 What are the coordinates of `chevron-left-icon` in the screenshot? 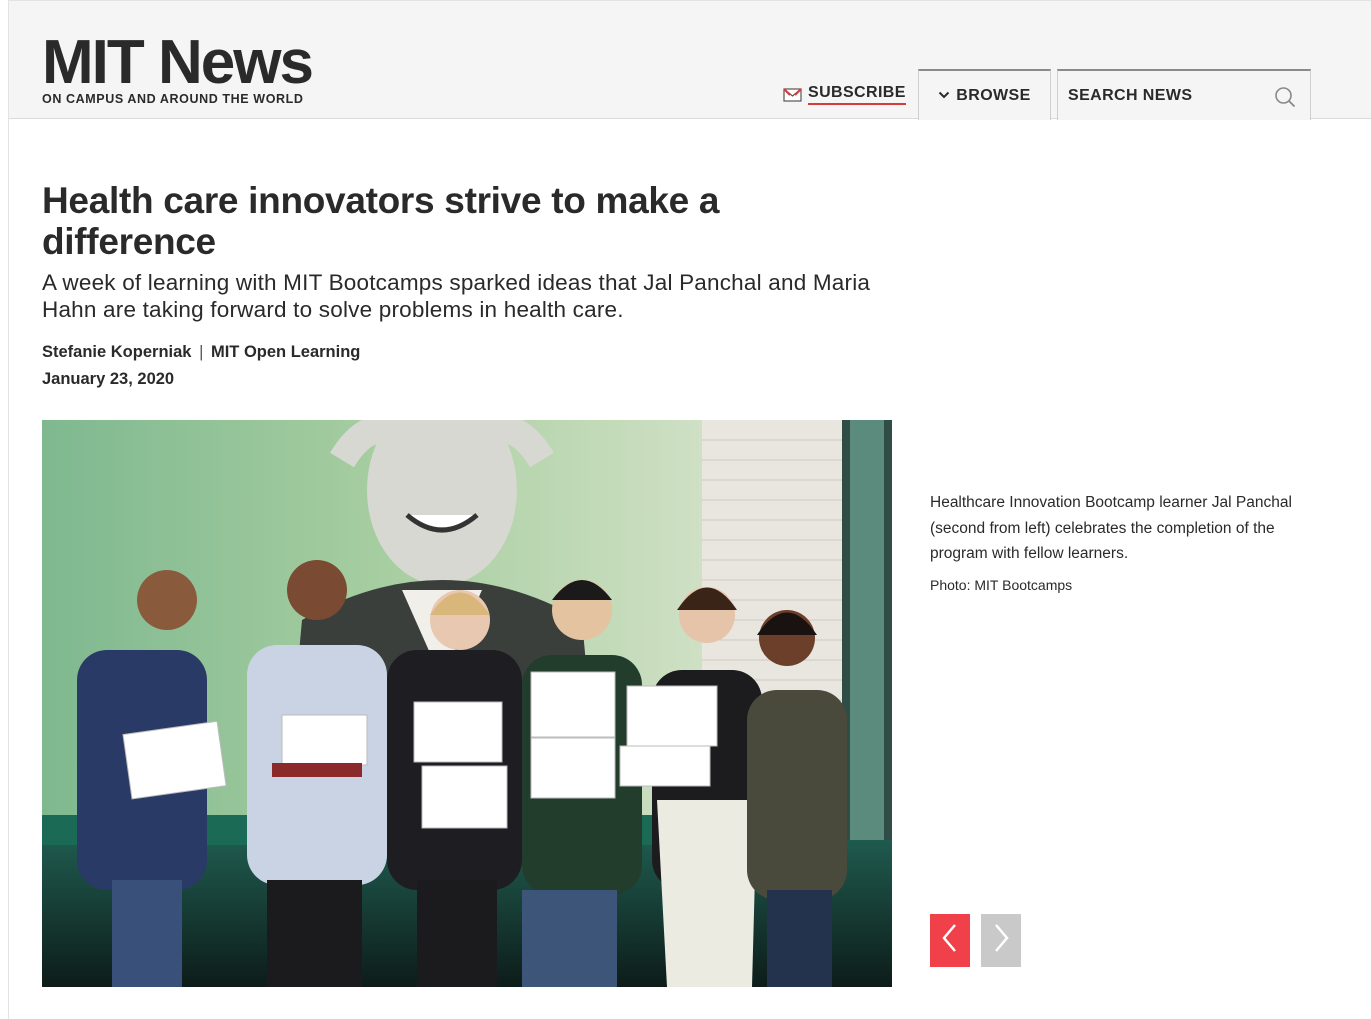 It's located at (950, 940).